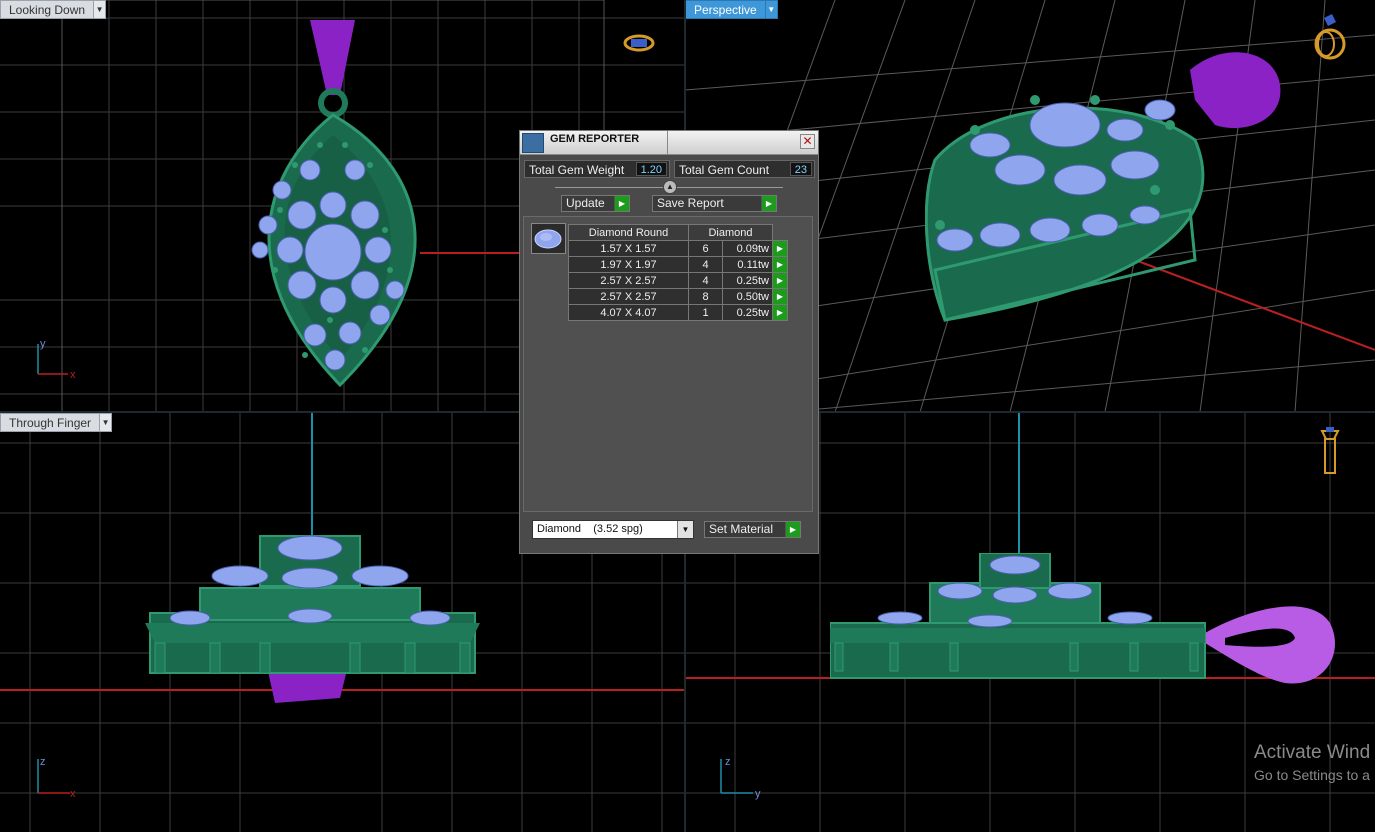  I want to click on ring-side-view-icon, so click(1330, 451).